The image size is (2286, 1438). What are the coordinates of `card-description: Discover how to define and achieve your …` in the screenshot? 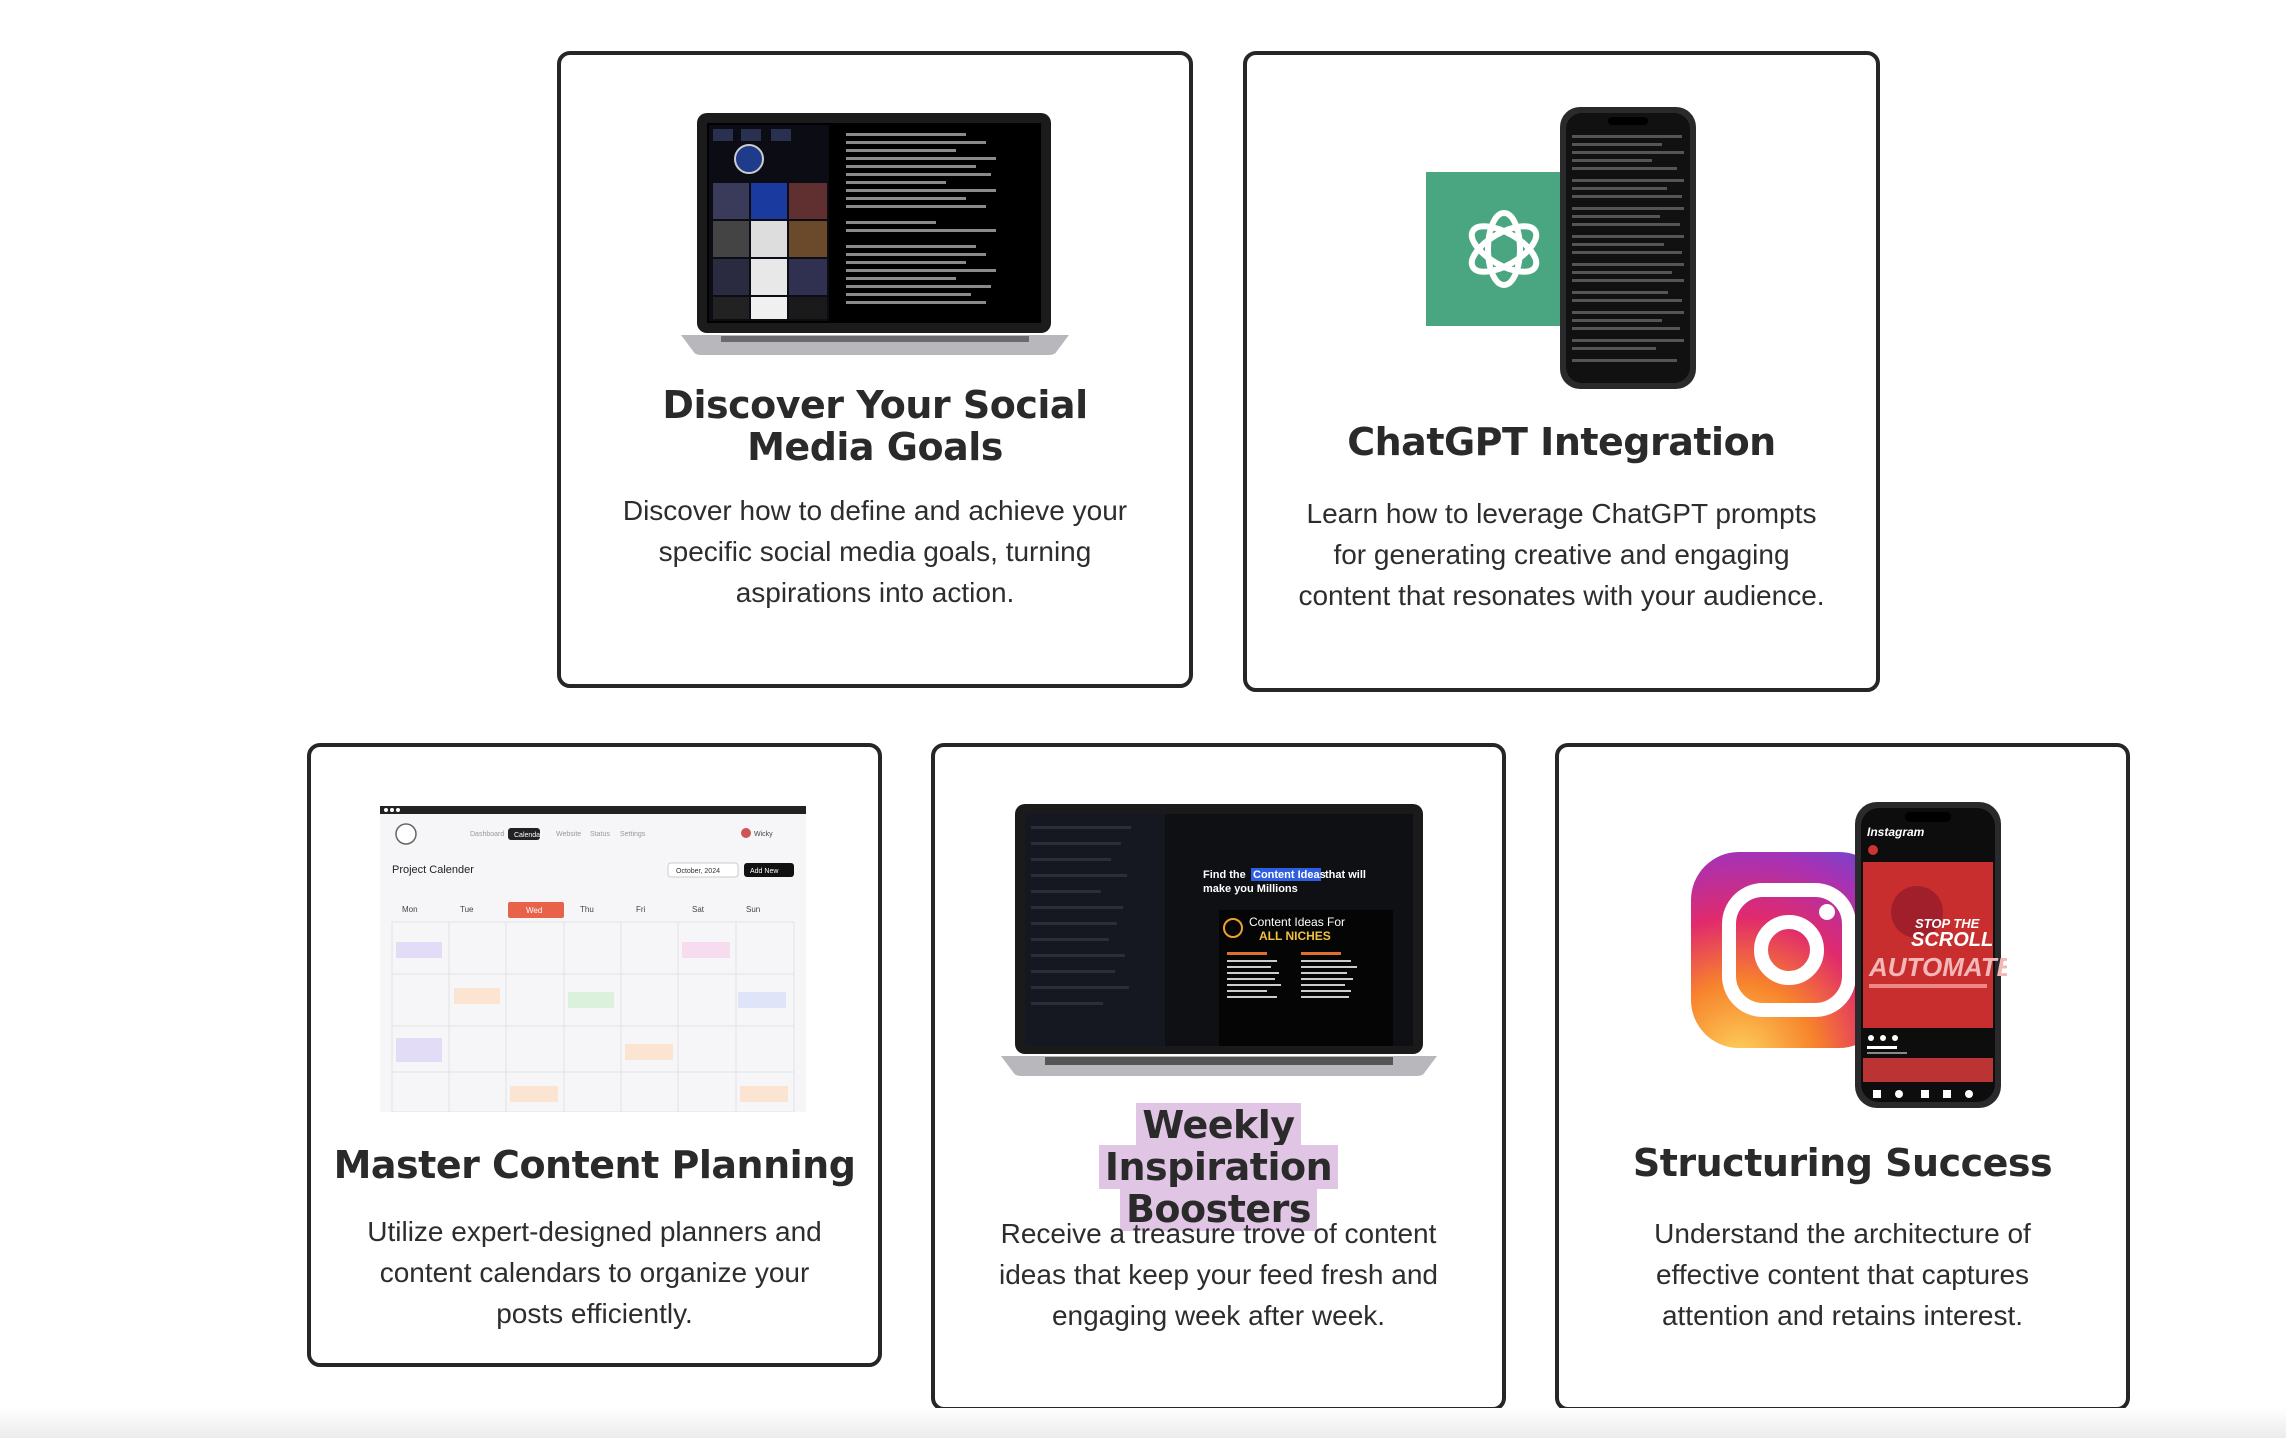 It's located at (875, 551).